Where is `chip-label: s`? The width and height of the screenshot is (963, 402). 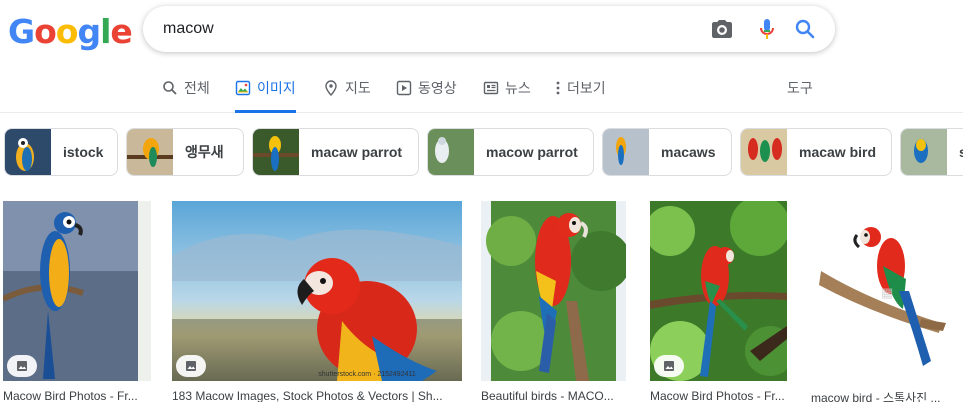 chip-label: s is located at coordinates (955, 152).